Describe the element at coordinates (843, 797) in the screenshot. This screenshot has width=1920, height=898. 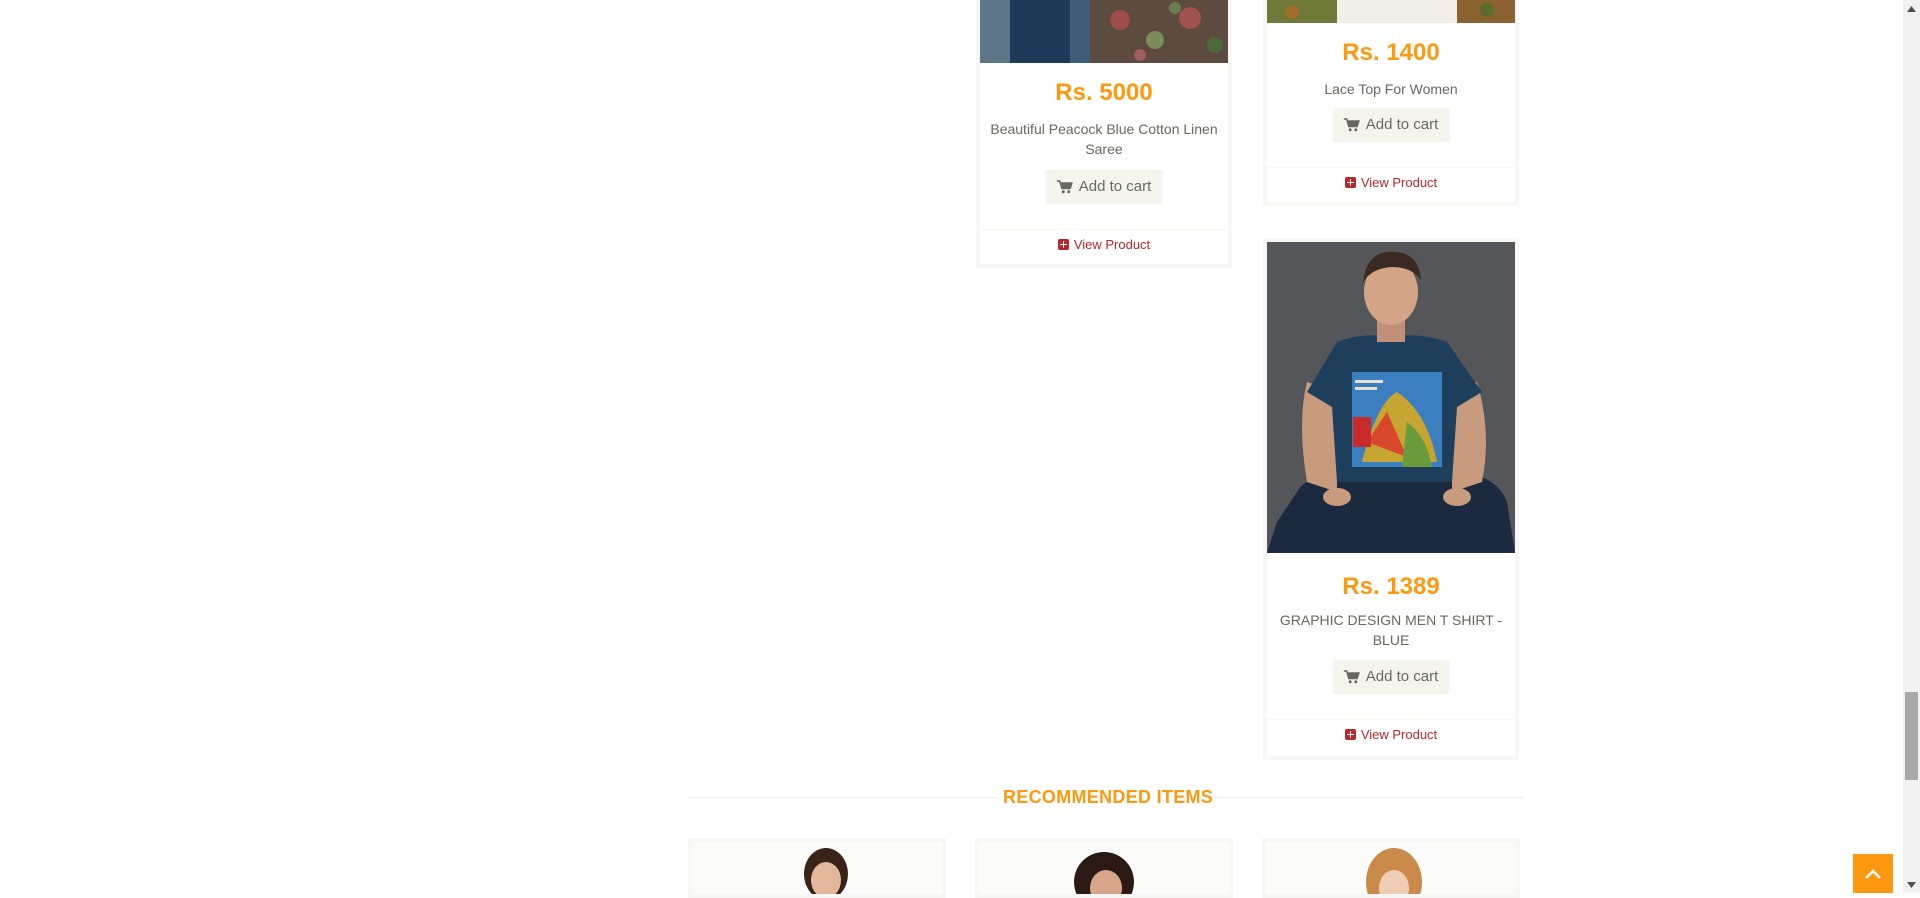
I see `recommended-divider-left` at that location.